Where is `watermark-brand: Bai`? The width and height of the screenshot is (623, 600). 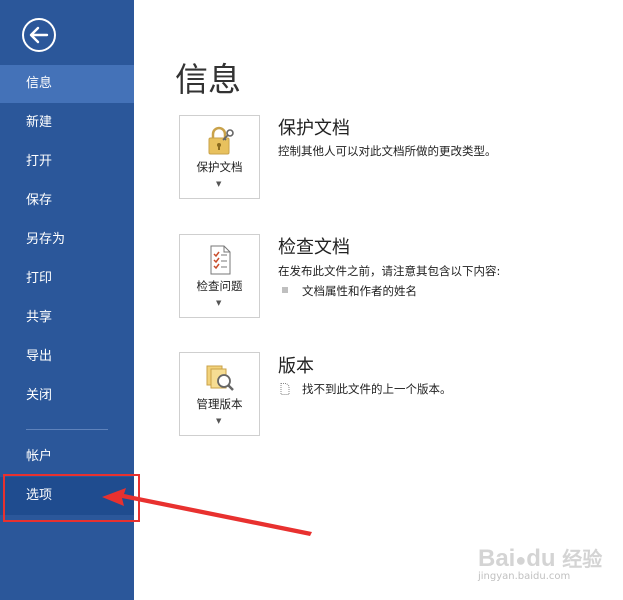 watermark-brand: Bai is located at coordinates (497, 558).